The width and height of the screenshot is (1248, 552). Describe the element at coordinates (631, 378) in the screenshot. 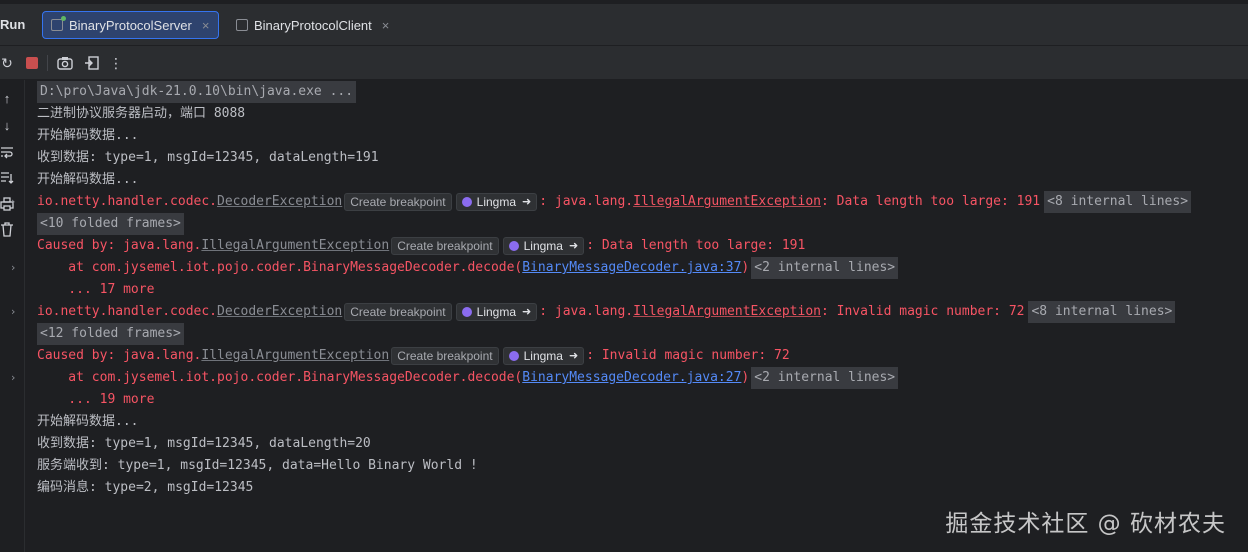

I see `source-file-link: BinaryMessageDecoder.java:27` at that location.